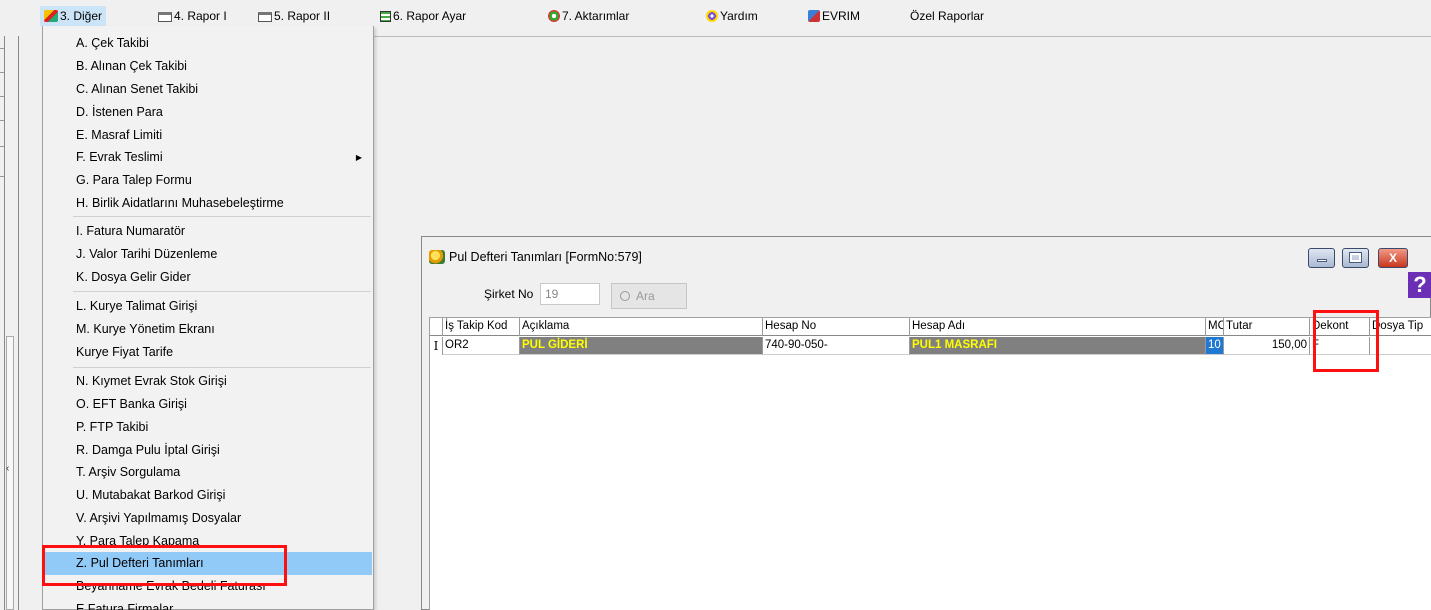 This screenshot has height=610, width=1431. I want to click on menu-item-kurye-talimat: L. Kurye Talimat Girişi, so click(208, 306).